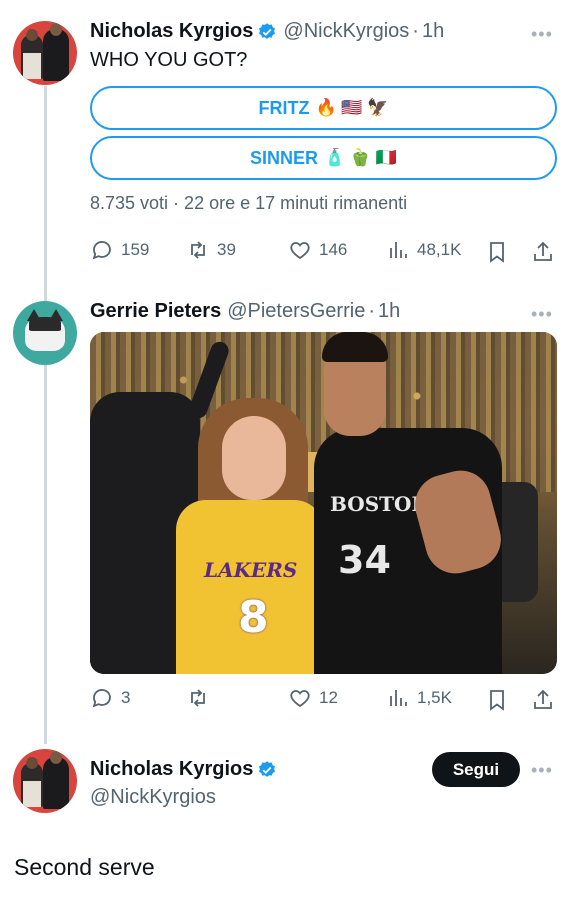 The image size is (571, 900). What do you see at coordinates (284, 157) in the screenshot?
I see `poll-option-label: SINNER` at bounding box center [284, 157].